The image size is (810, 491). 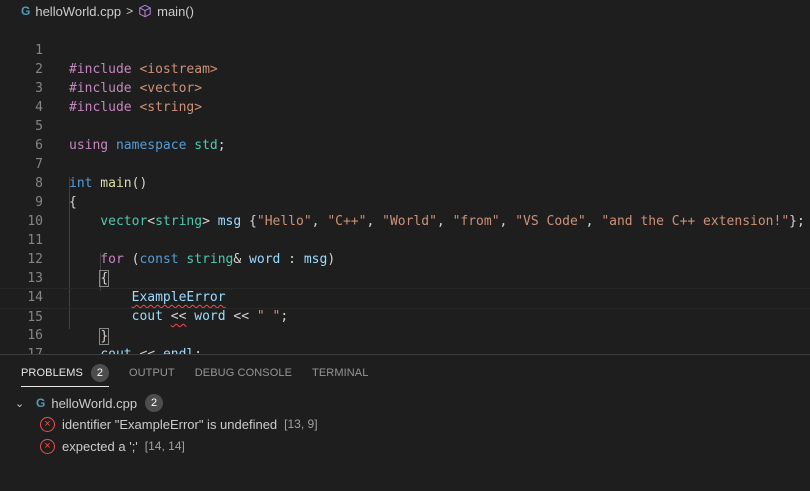 I want to click on problems-count-badge: 2, so click(x=99, y=373).